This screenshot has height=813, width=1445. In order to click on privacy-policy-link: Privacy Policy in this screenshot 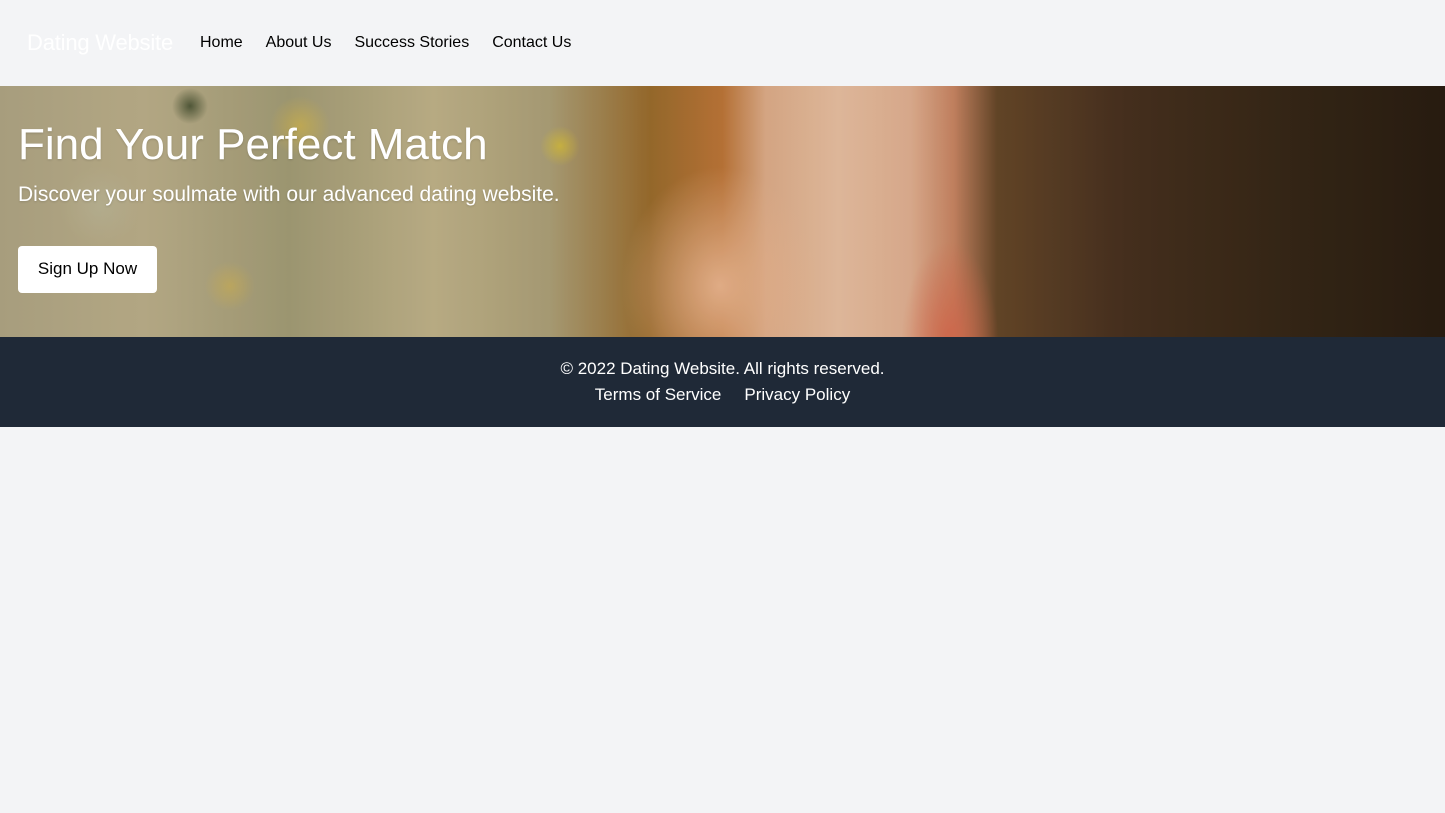, I will do `click(797, 395)`.